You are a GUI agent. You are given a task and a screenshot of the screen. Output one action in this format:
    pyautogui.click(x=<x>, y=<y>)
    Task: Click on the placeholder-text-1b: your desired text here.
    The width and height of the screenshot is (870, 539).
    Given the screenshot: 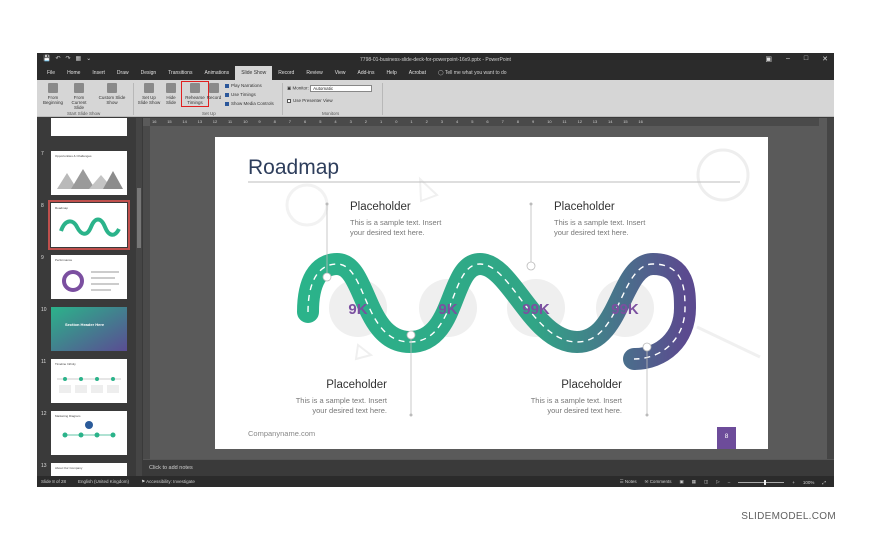 What is the action you would take?
    pyautogui.click(x=387, y=232)
    